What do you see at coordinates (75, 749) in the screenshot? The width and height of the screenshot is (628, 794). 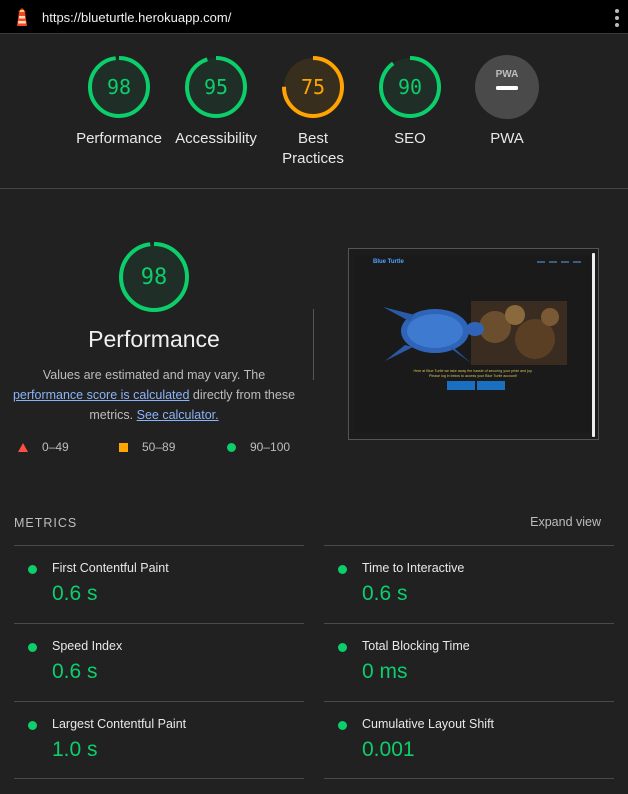 I see `metric-value: 1.0 s` at bounding box center [75, 749].